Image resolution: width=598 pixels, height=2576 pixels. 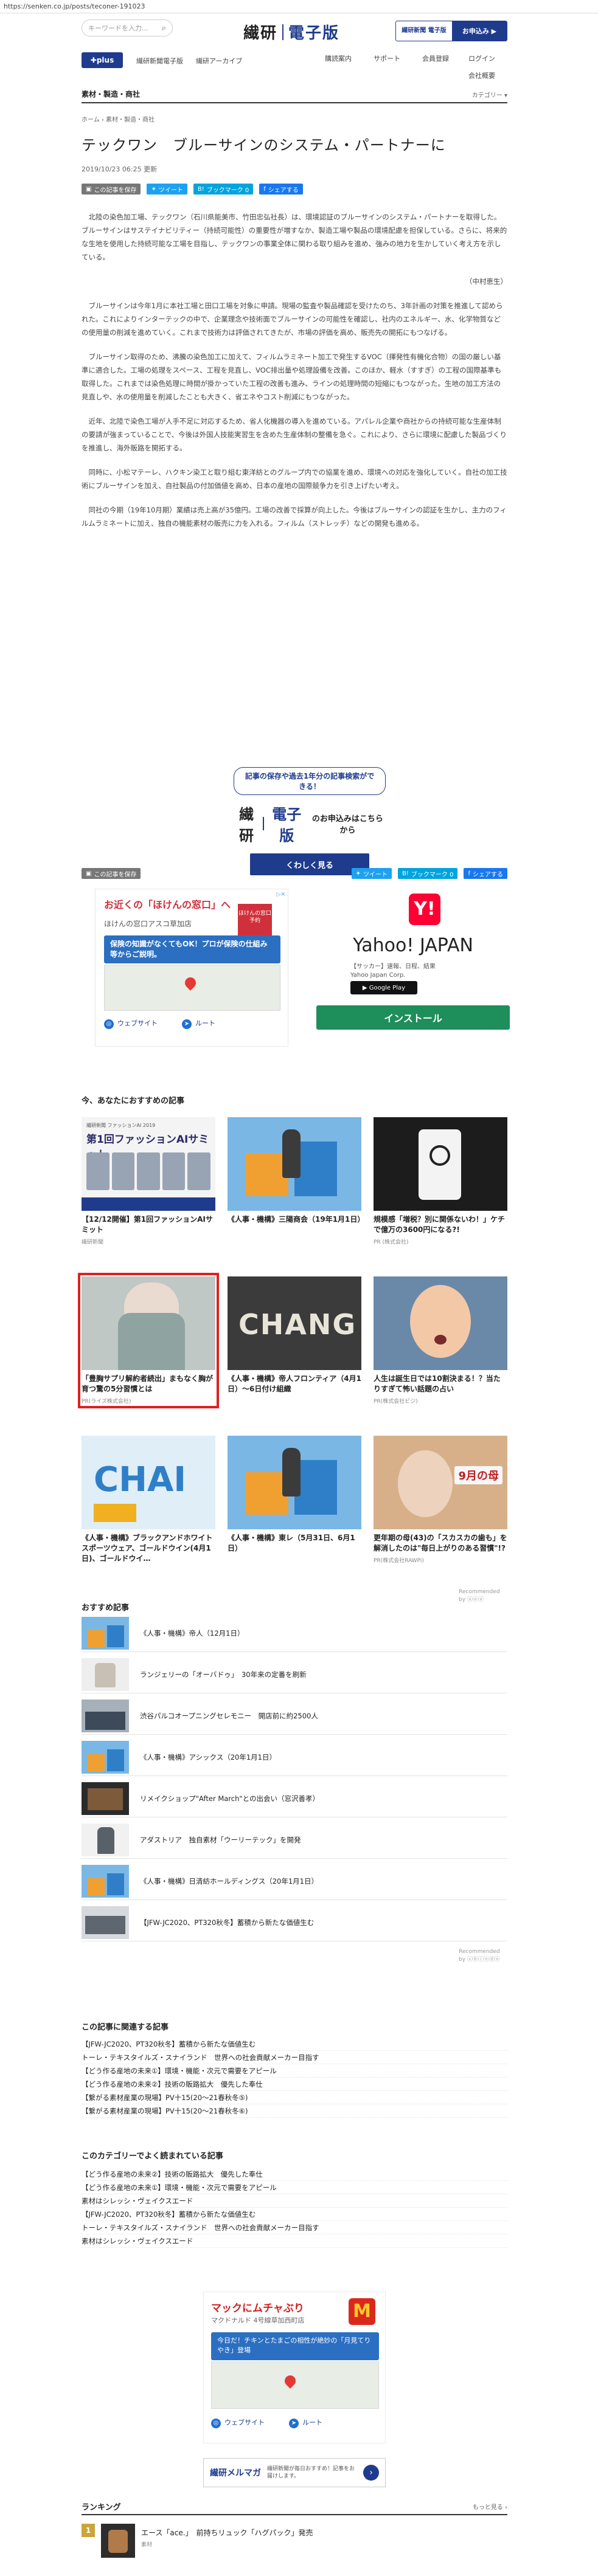 What do you see at coordinates (294, 2174) in the screenshot?
I see `popular-link: 【どう作る産地の未来②】技術の販路拡大 優先した奉仕` at bounding box center [294, 2174].